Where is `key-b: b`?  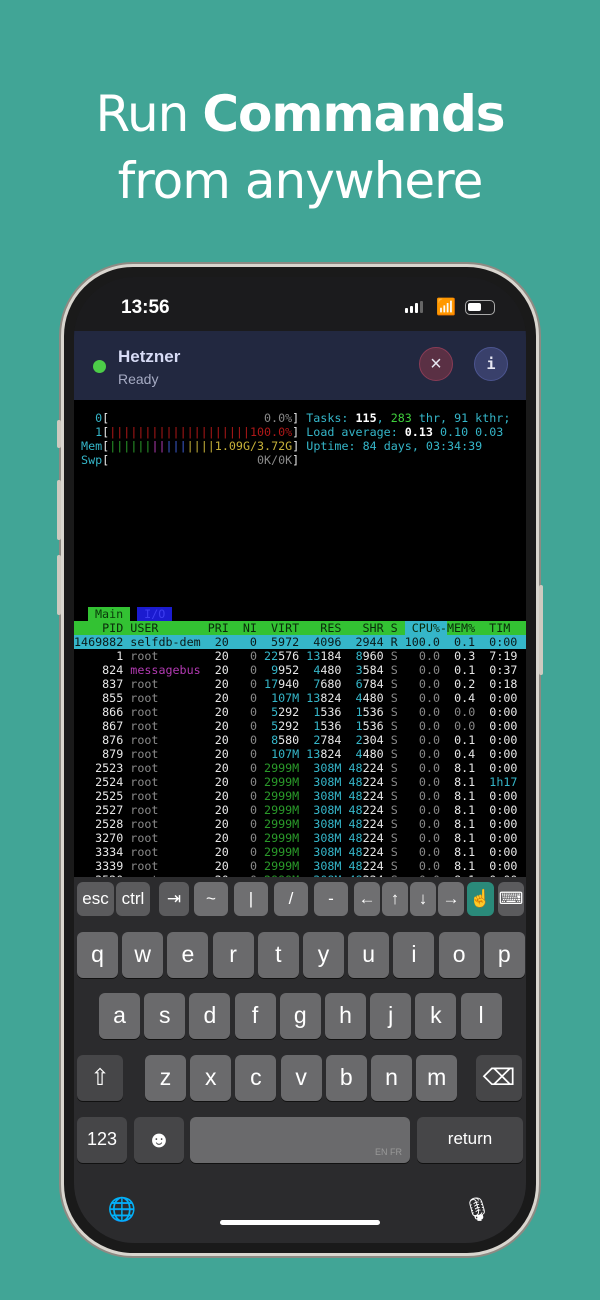
key-b: b is located at coordinates (346, 1078).